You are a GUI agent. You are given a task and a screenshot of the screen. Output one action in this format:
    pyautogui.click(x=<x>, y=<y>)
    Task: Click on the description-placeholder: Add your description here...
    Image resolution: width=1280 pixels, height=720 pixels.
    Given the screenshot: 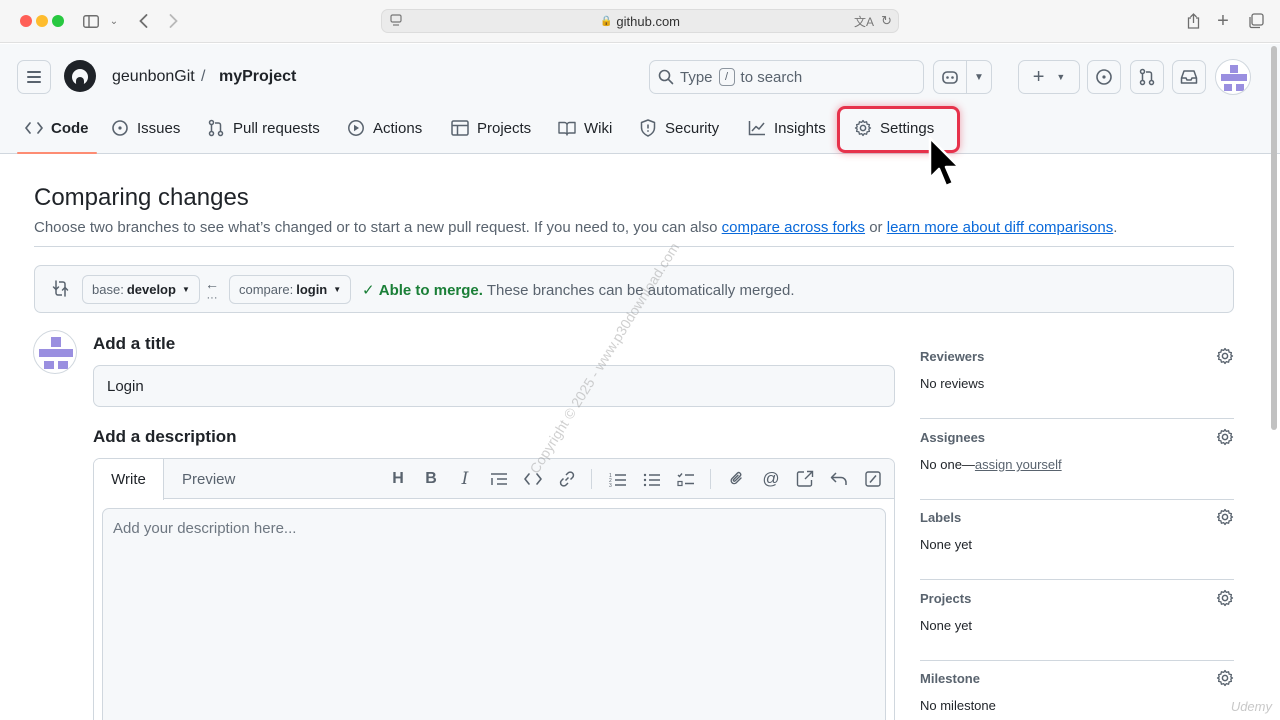 What is the action you would take?
    pyautogui.click(x=205, y=528)
    